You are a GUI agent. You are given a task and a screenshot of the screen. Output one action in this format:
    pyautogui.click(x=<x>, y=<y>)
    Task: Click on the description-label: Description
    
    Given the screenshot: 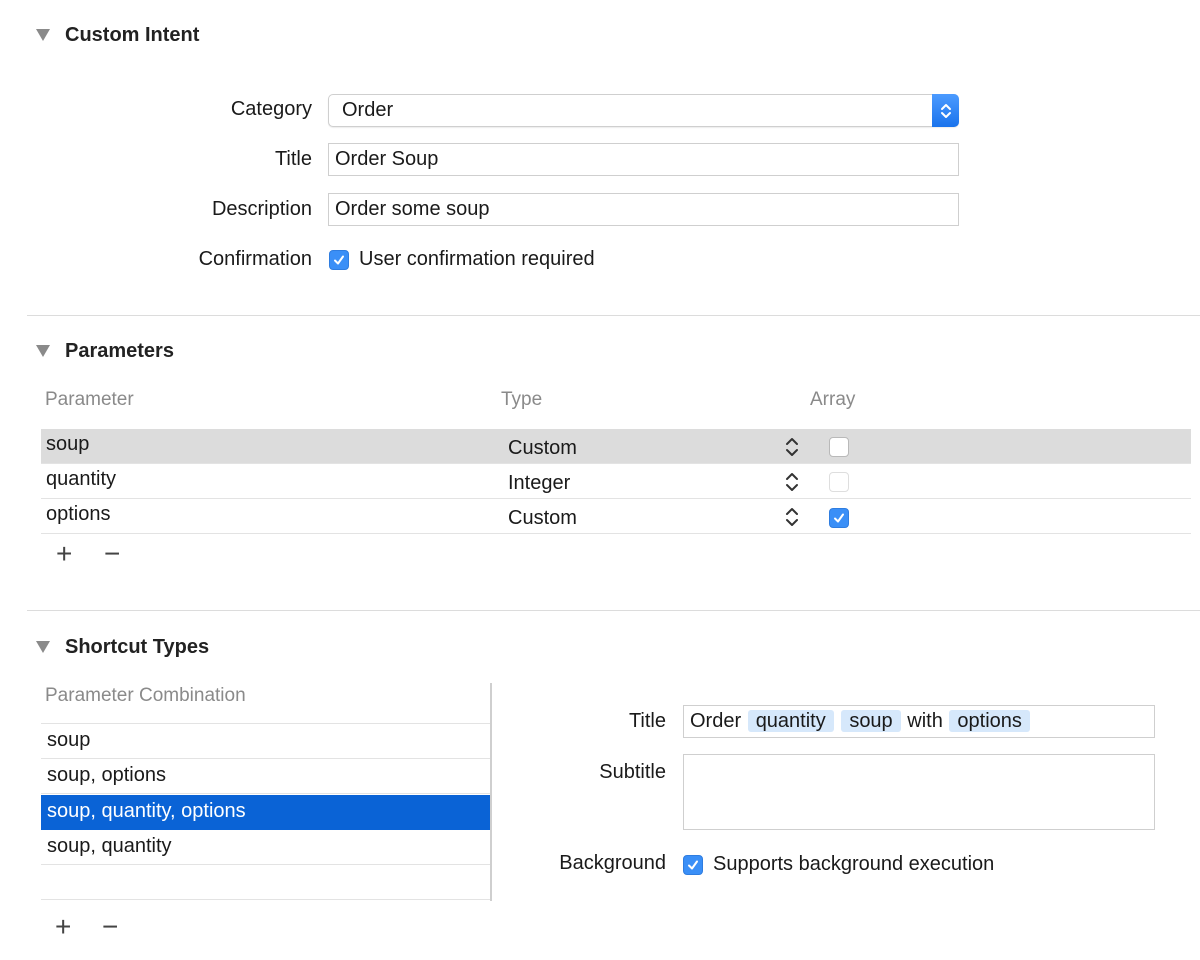 What is the action you would take?
    pyautogui.click(x=261, y=209)
    